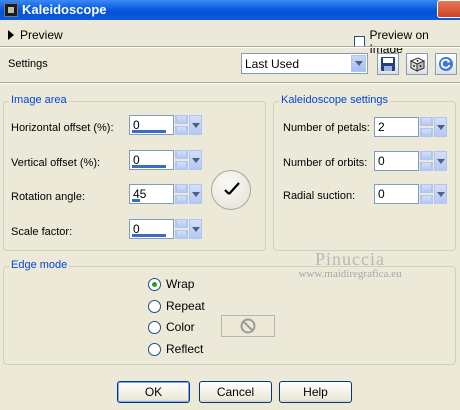 The height and width of the screenshot is (410, 460). I want to click on title-bar: Kaleidoscope, so click(230, 10).